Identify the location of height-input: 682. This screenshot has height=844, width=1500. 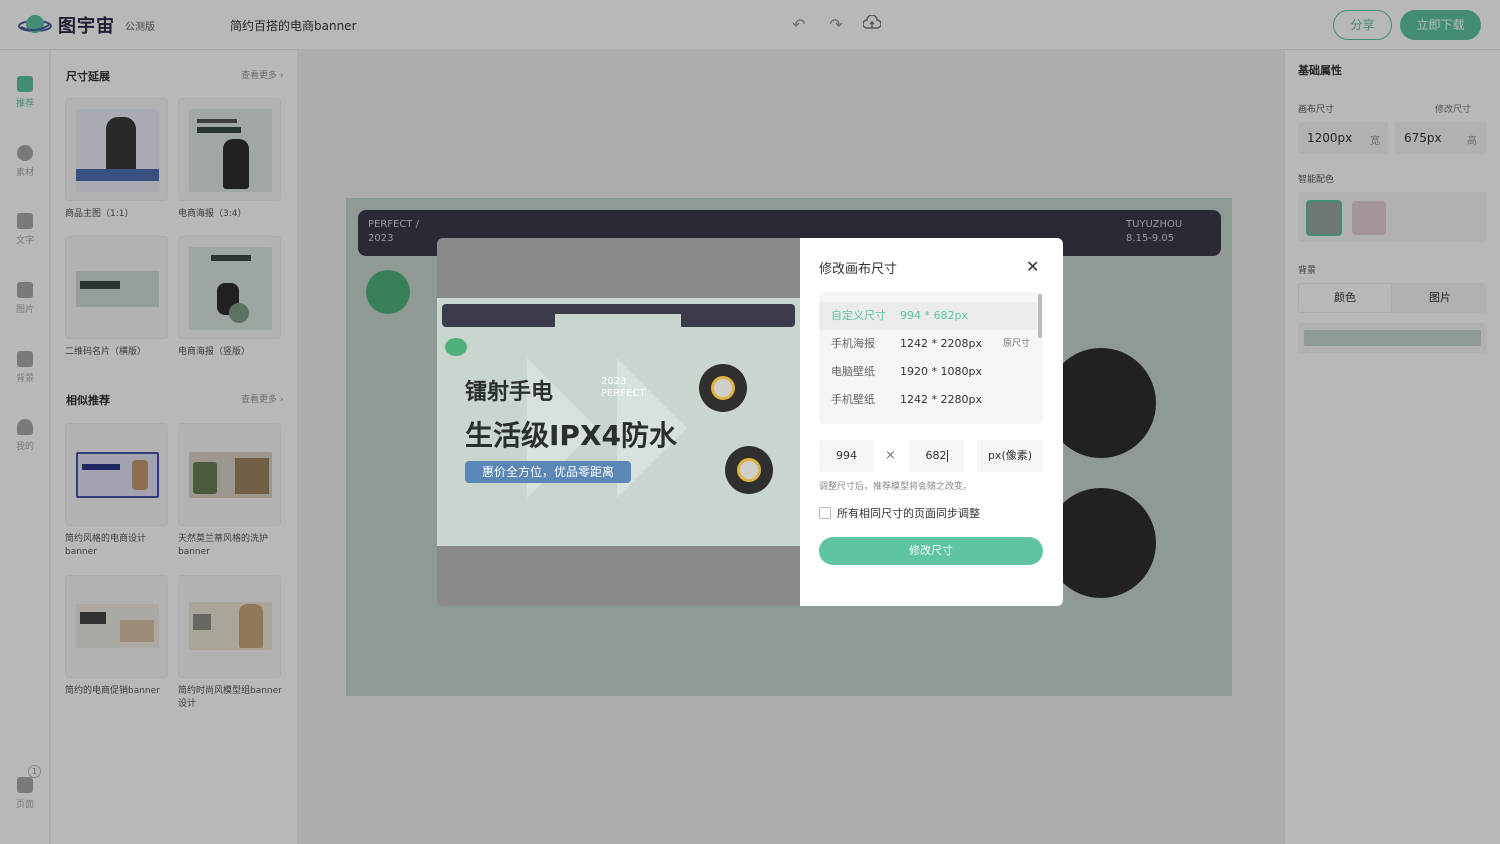
(936, 456).